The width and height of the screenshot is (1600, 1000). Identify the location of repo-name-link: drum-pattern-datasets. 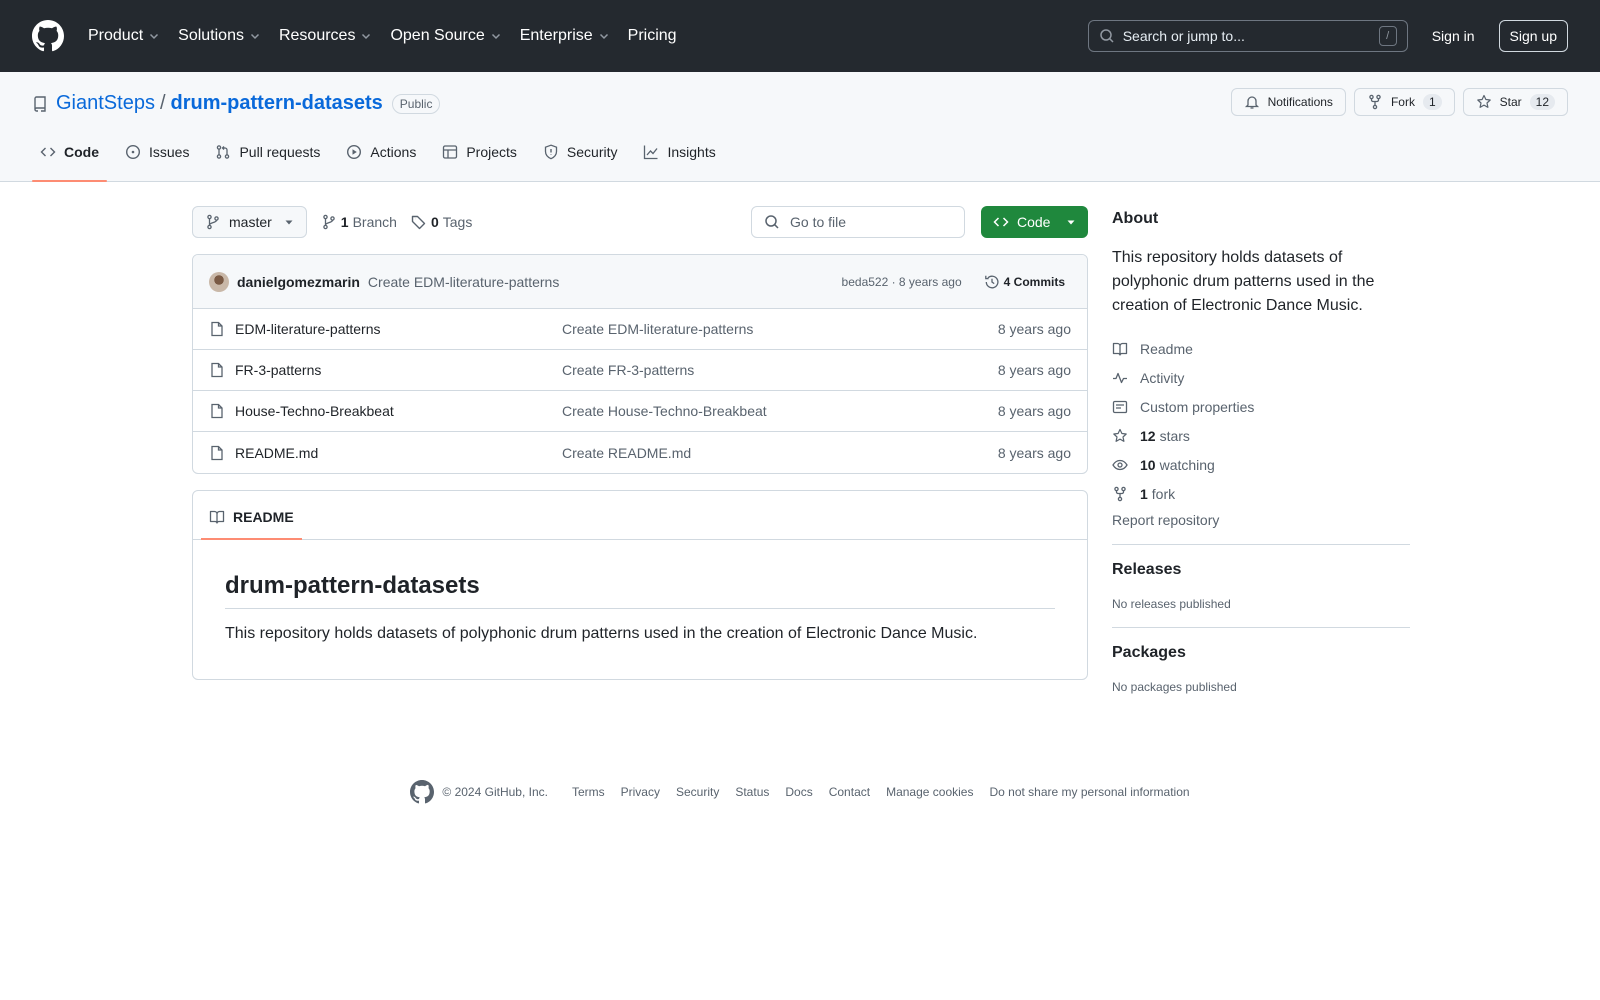
(277, 103).